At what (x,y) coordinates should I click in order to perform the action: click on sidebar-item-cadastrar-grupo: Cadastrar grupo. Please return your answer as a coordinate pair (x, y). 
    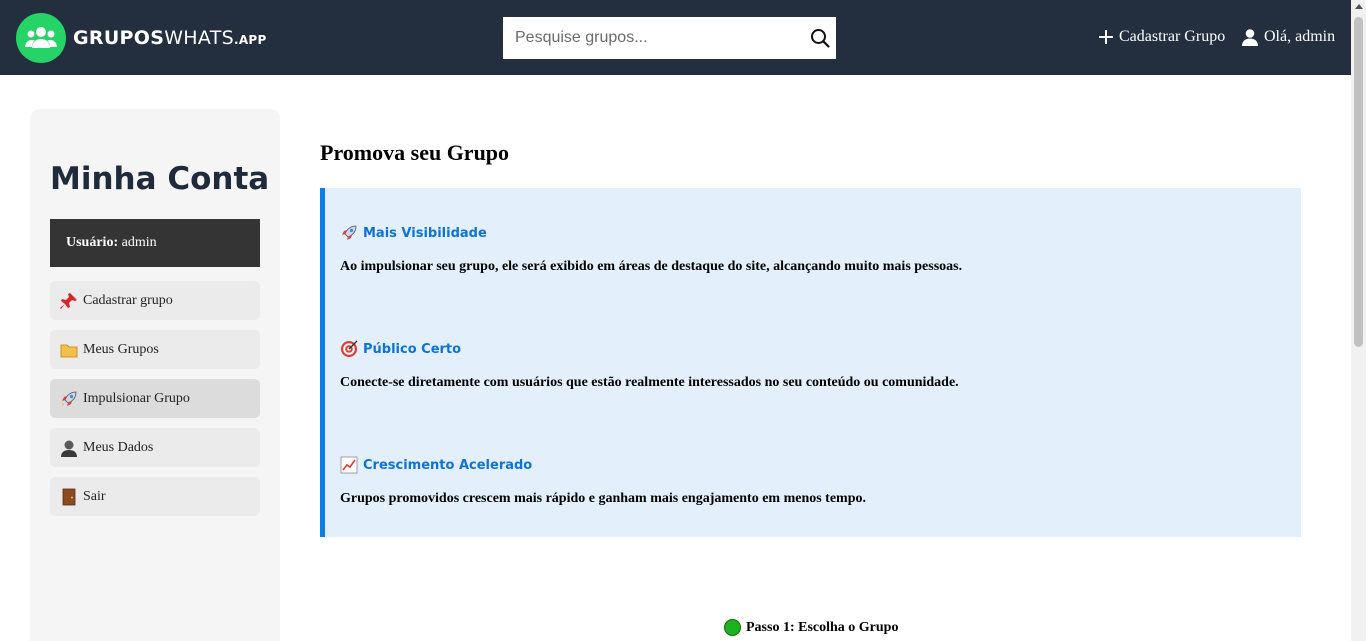
    Looking at the image, I should click on (155, 300).